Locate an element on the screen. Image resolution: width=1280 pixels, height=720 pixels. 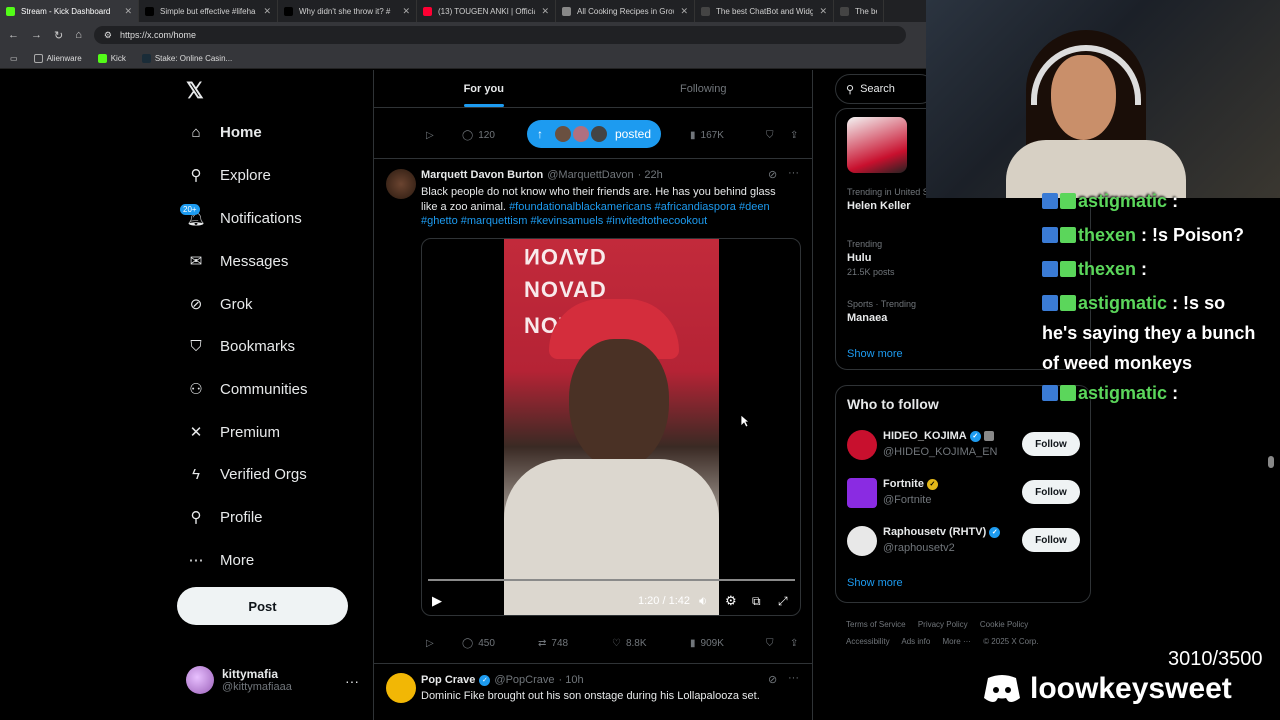
browser-tab: Stream - Kick Dashboard ✕ is located at coordinates (69, 11).